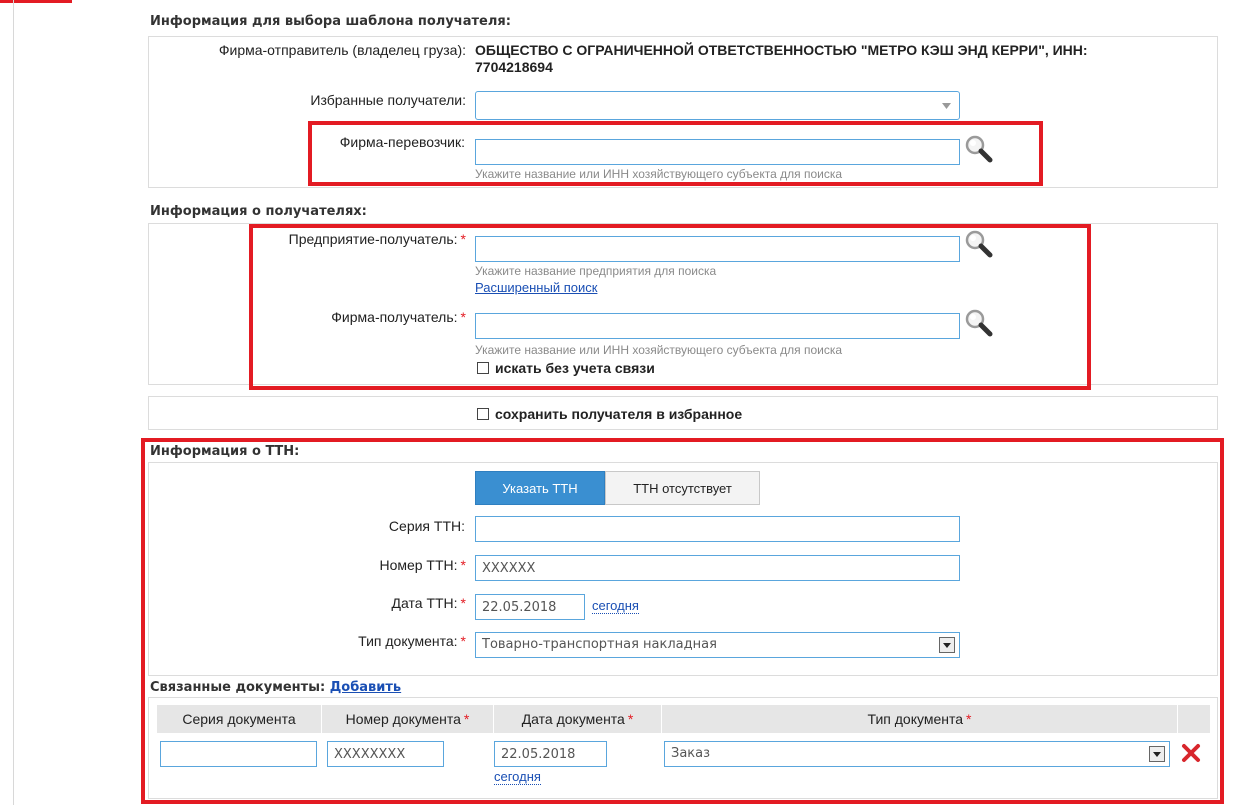 The width and height of the screenshot is (1235, 805). I want to click on save-favorite-row: сохранить получателя в избранное, so click(609, 414).